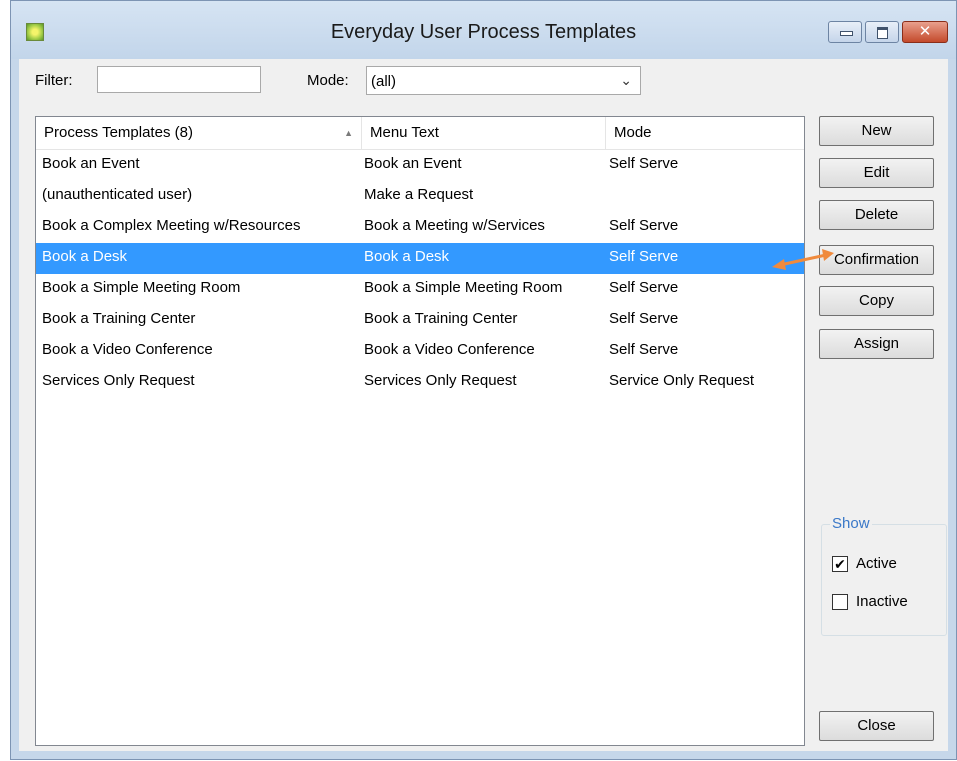 The width and height of the screenshot is (957, 761). I want to click on chevron-down-icon: ⌄, so click(626, 80).